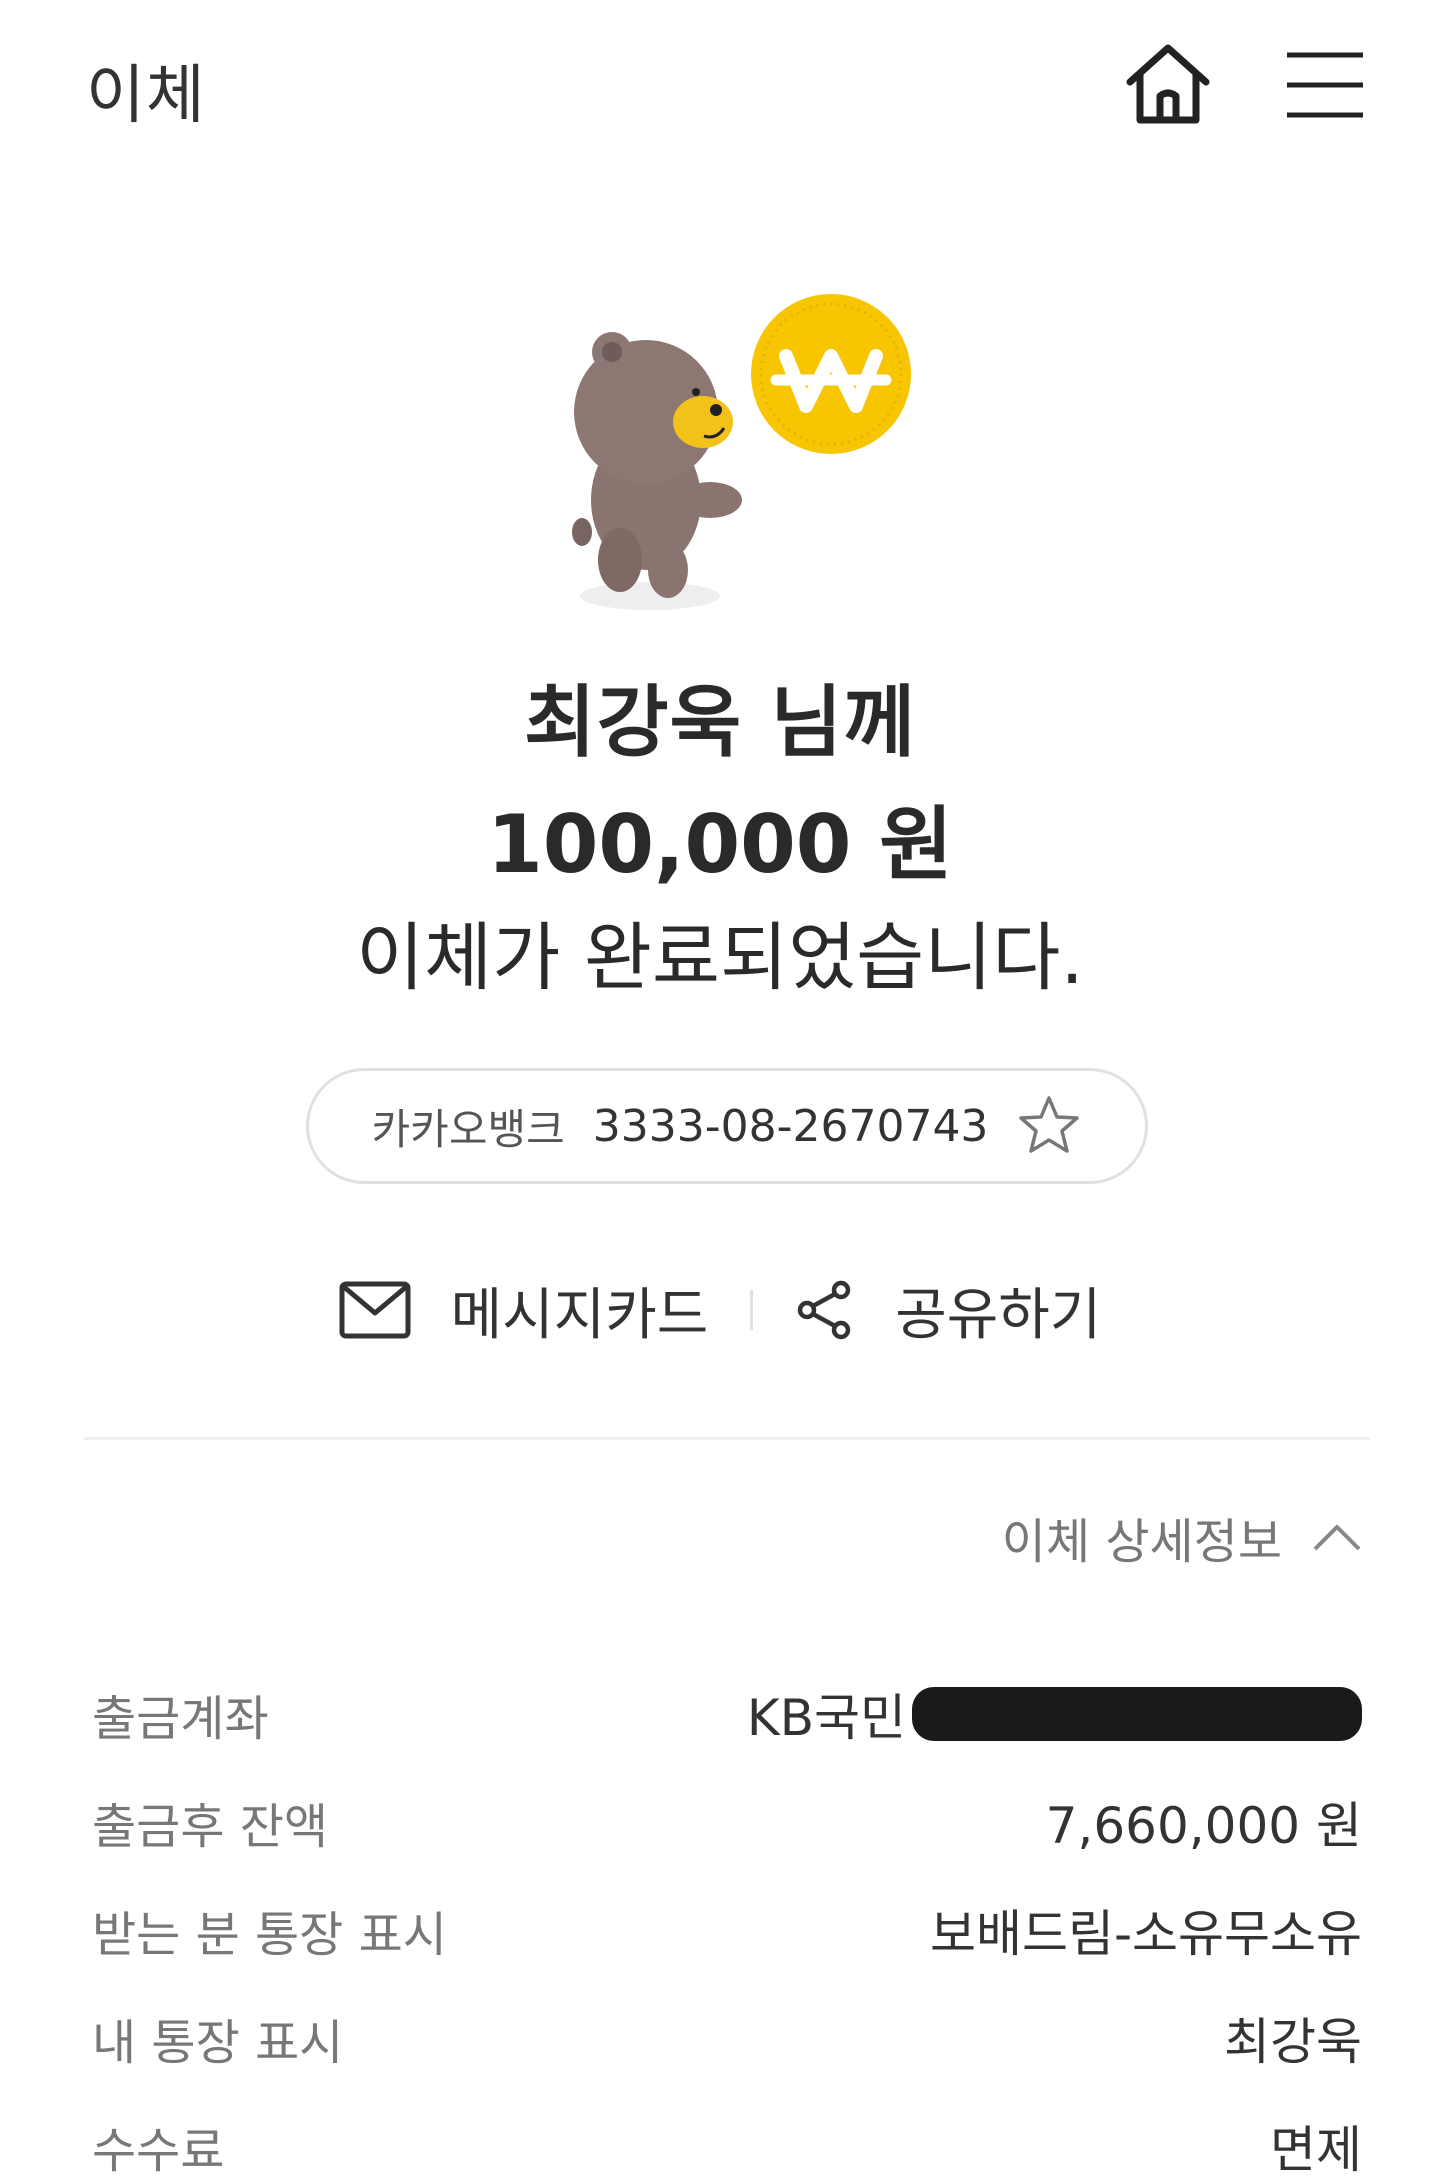 Image resolution: width=1440 pixels, height=2183 pixels. Describe the element at coordinates (752, 1310) in the screenshot. I see `action-divider` at that location.